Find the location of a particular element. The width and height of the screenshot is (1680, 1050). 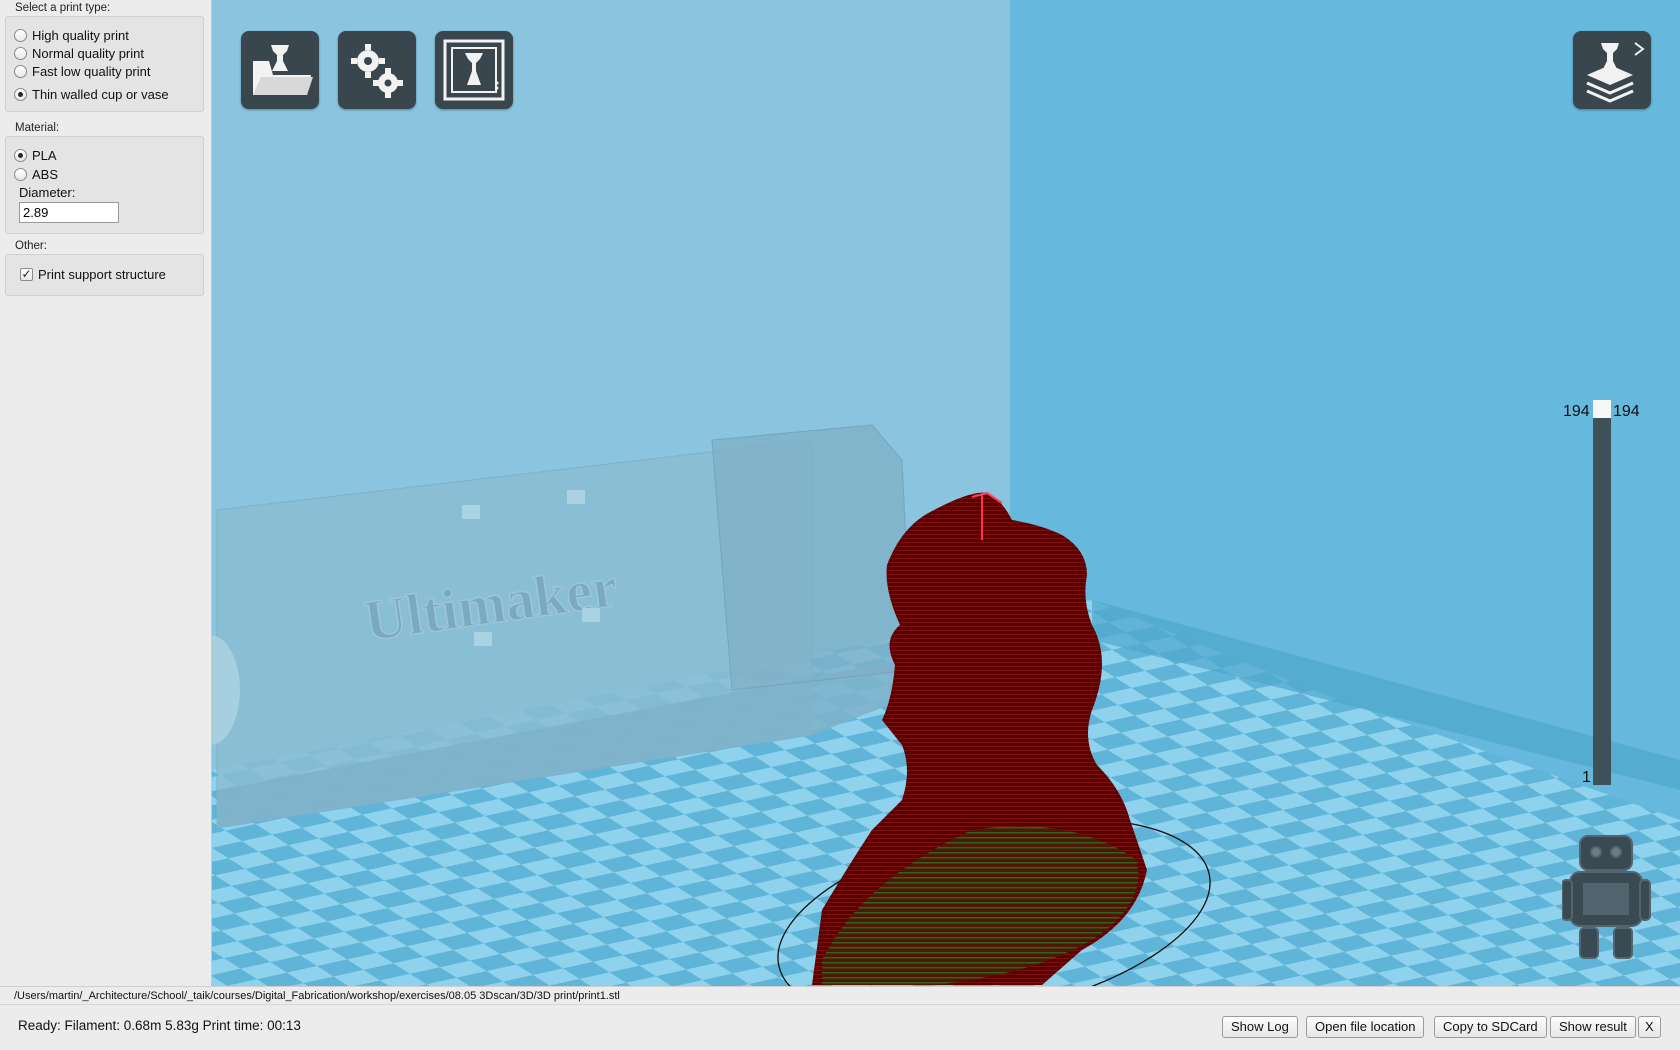

support-structure-checkbox: ✓ Print support structure is located at coordinates (93, 274).